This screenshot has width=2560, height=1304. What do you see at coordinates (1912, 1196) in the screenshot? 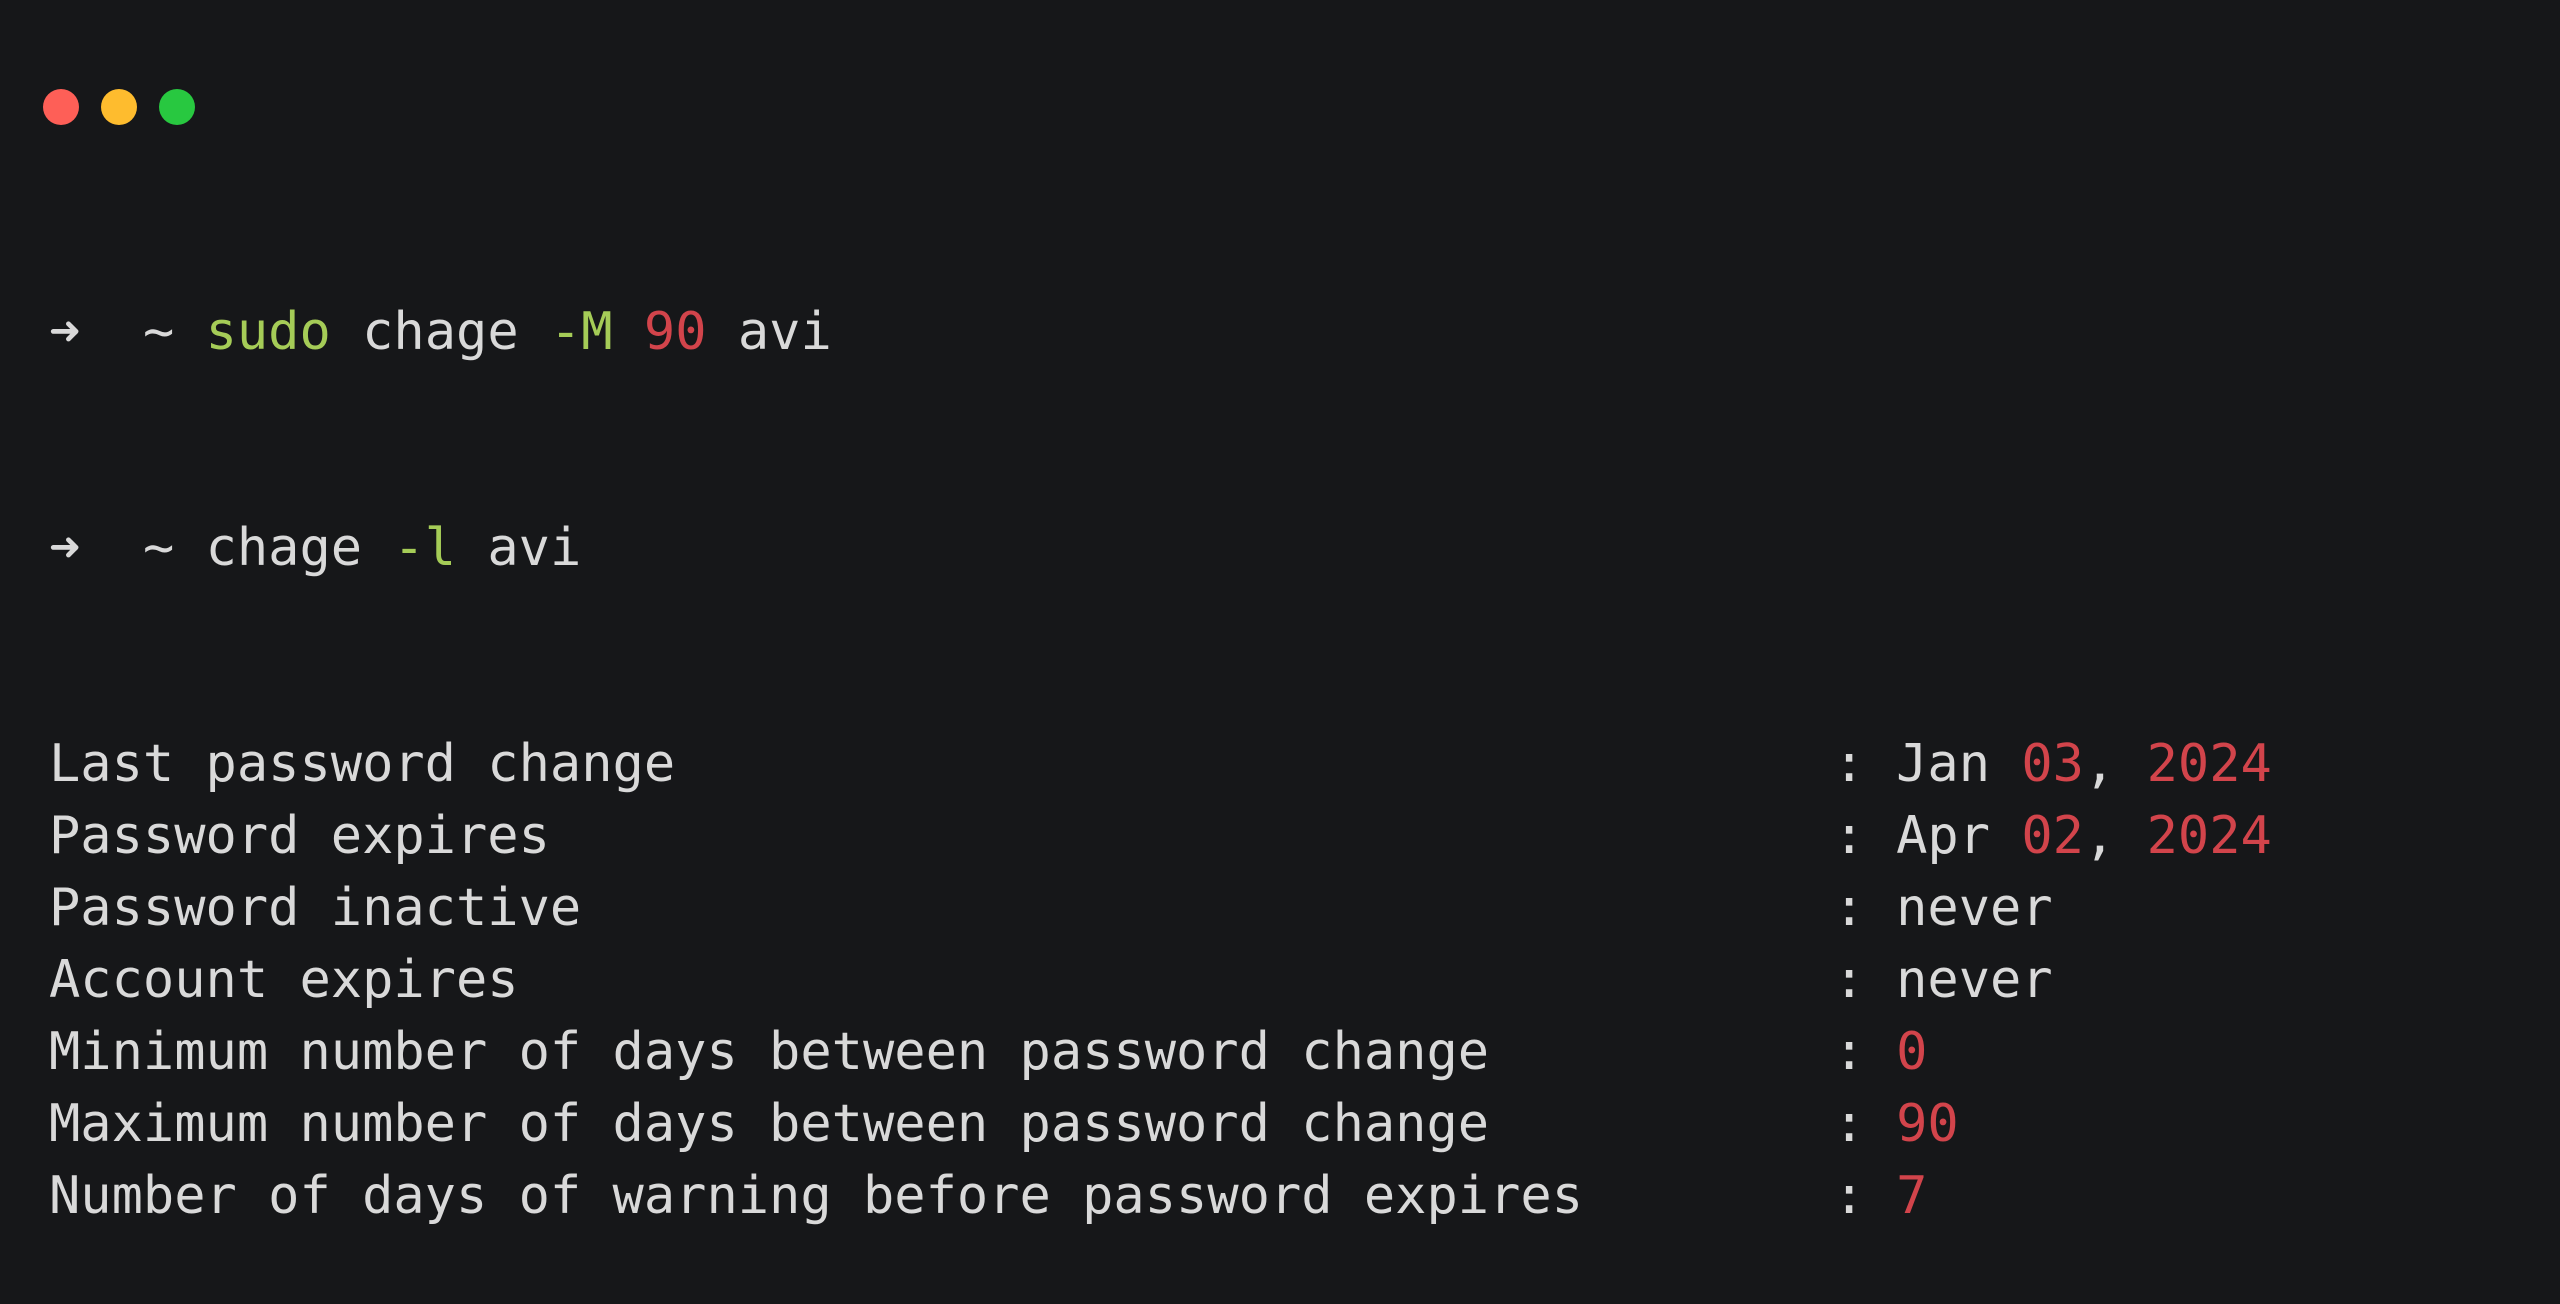
I see `field-value: 7` at bounding box center [1912, 1196].